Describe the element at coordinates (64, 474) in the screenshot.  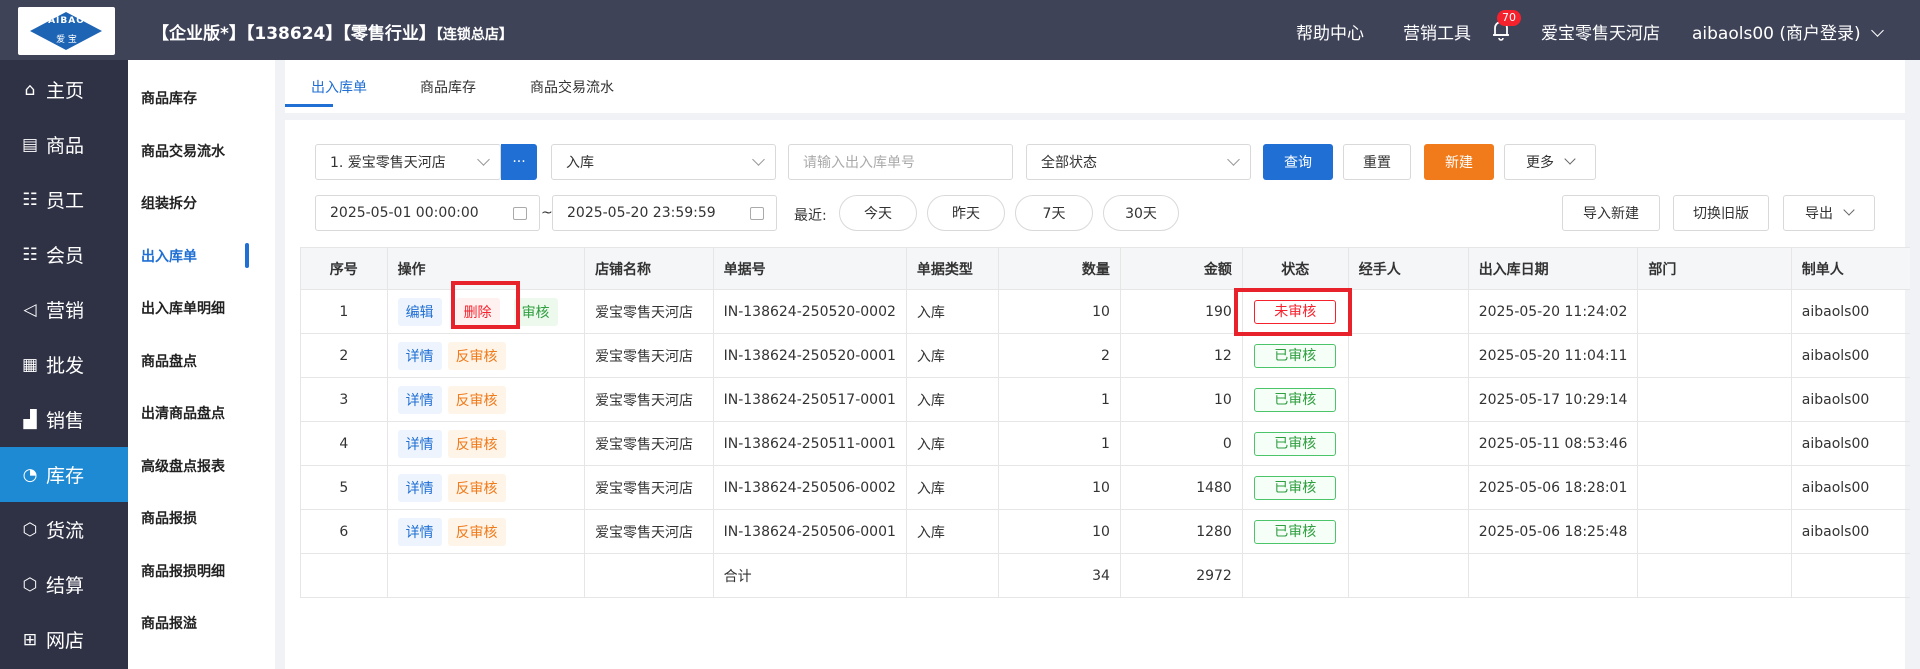
I see `sidebar-item-inventory: ◔ 库存` at that location.